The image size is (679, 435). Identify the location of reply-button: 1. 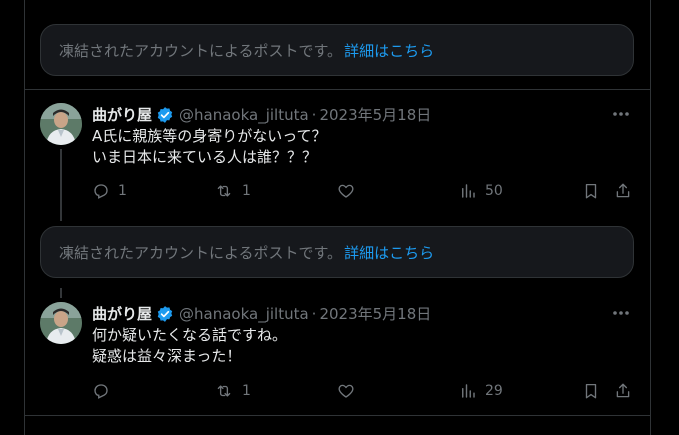
(109, 191).